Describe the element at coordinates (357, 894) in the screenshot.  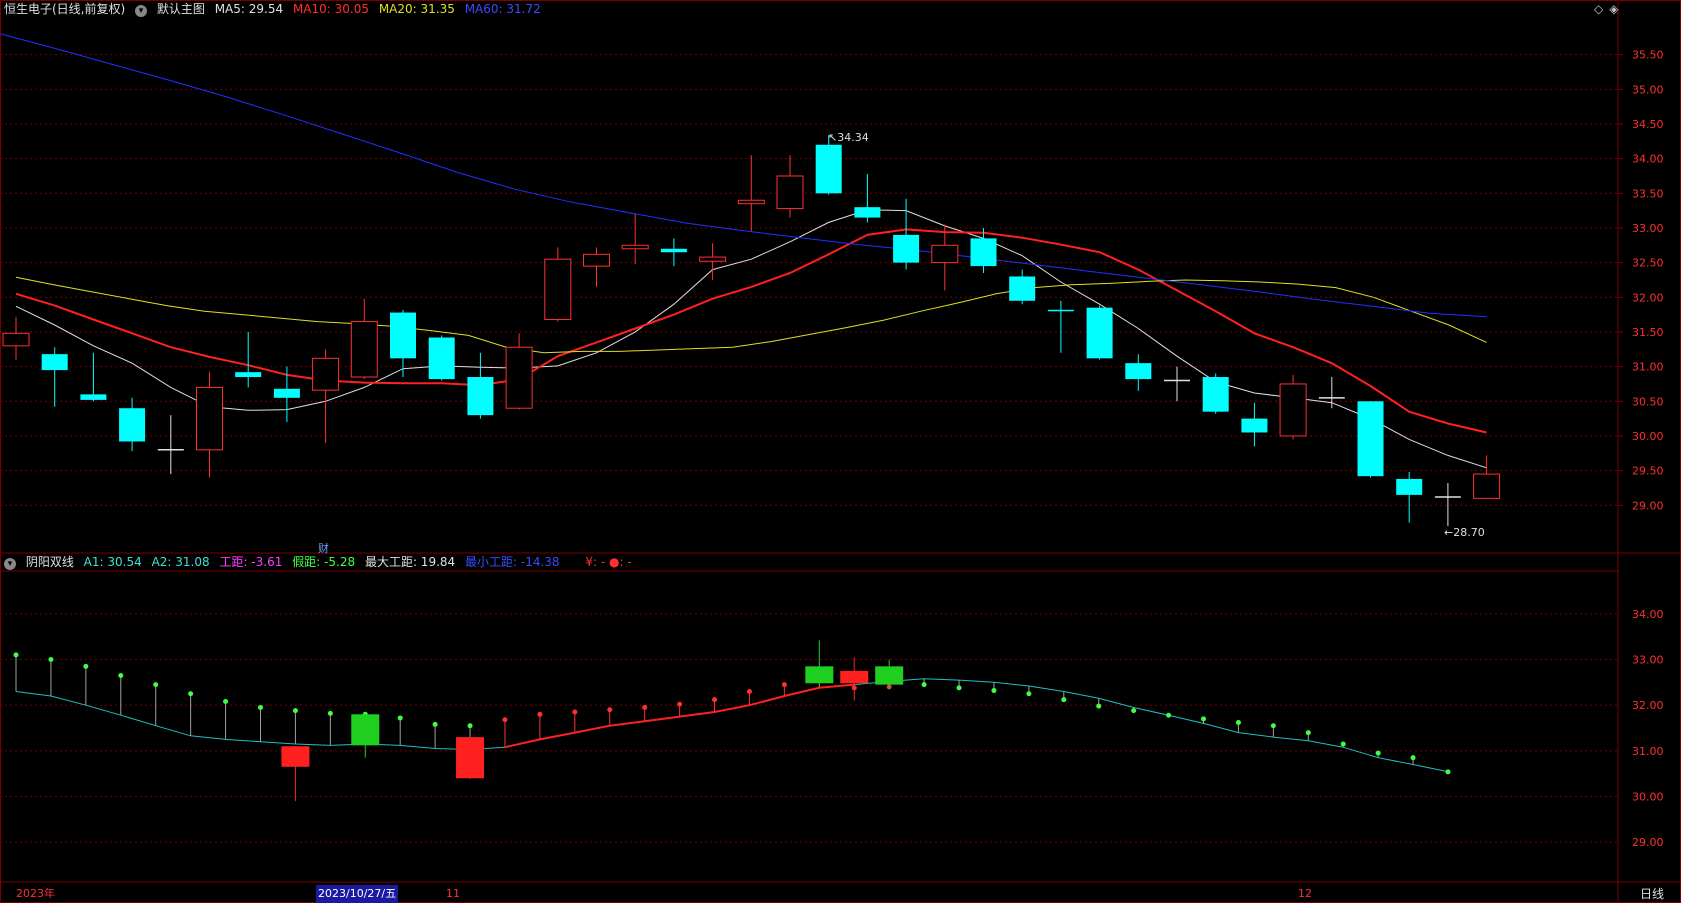
I see `cursor-date-label: 2023/10/27/五` at that location.